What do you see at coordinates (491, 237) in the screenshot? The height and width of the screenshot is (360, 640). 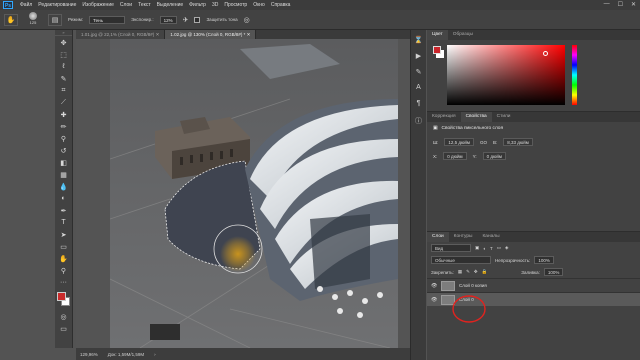 I see `tab-channels: Каналы` at bounding box center [491, 237].